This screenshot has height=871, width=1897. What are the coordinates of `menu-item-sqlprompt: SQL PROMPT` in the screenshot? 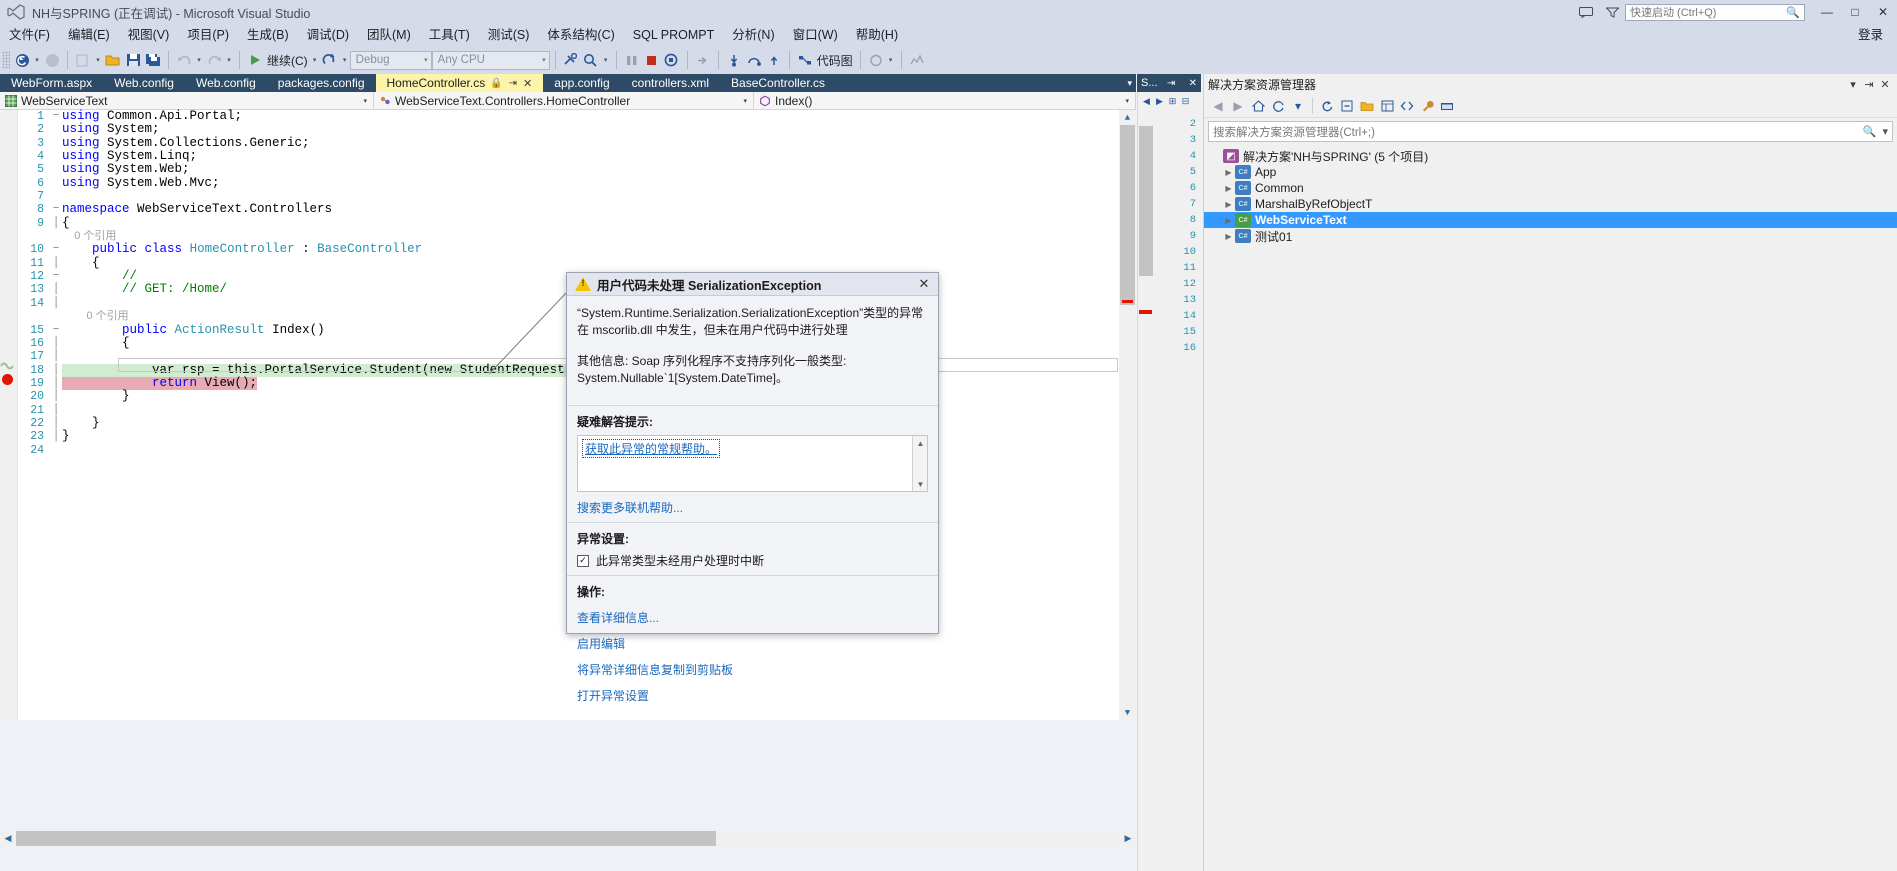 It's located at (674, 35).